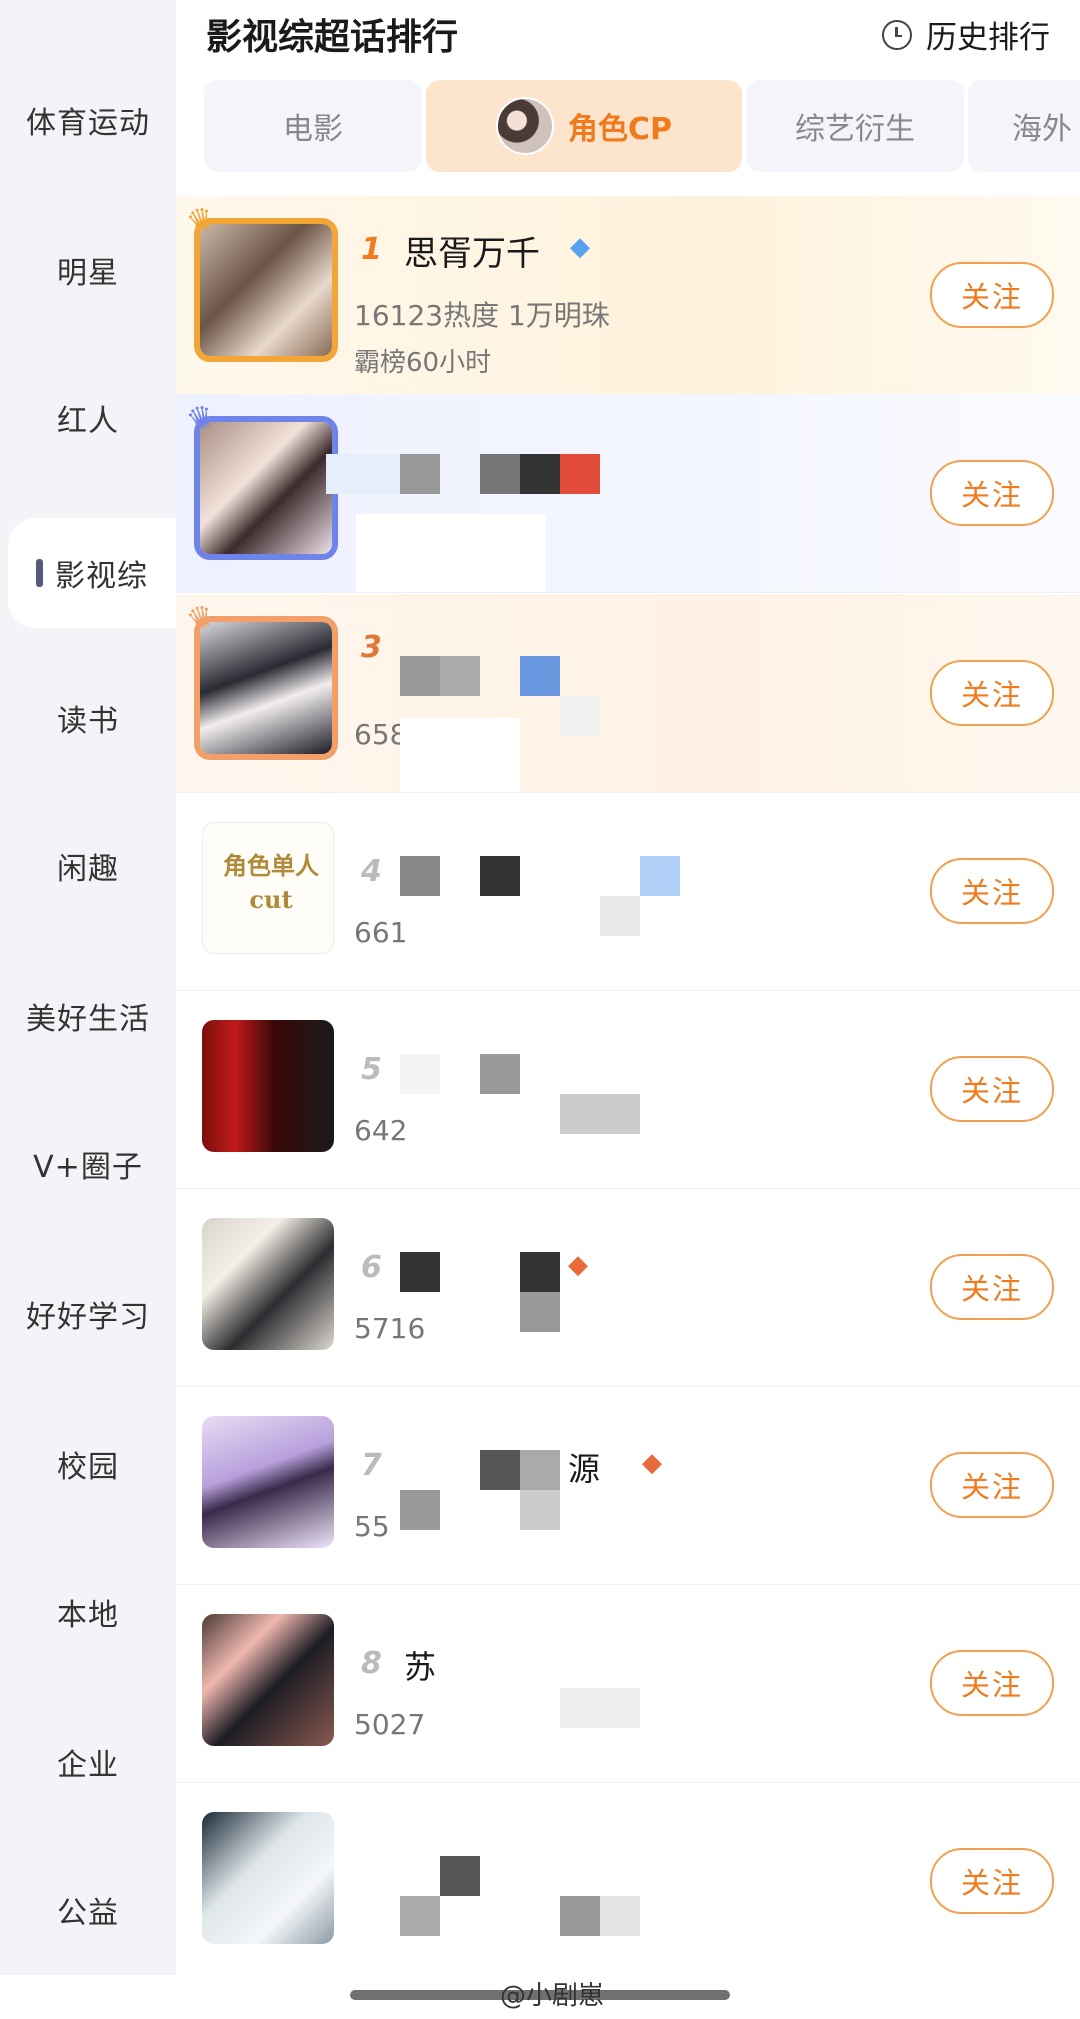 This screenshot has width=1080, height=2019. What do you see at coordinates (482, 315) in the screenshot?
I see `heat-stat: 16123热度 1万明珠` at bounding box center [482, 315].